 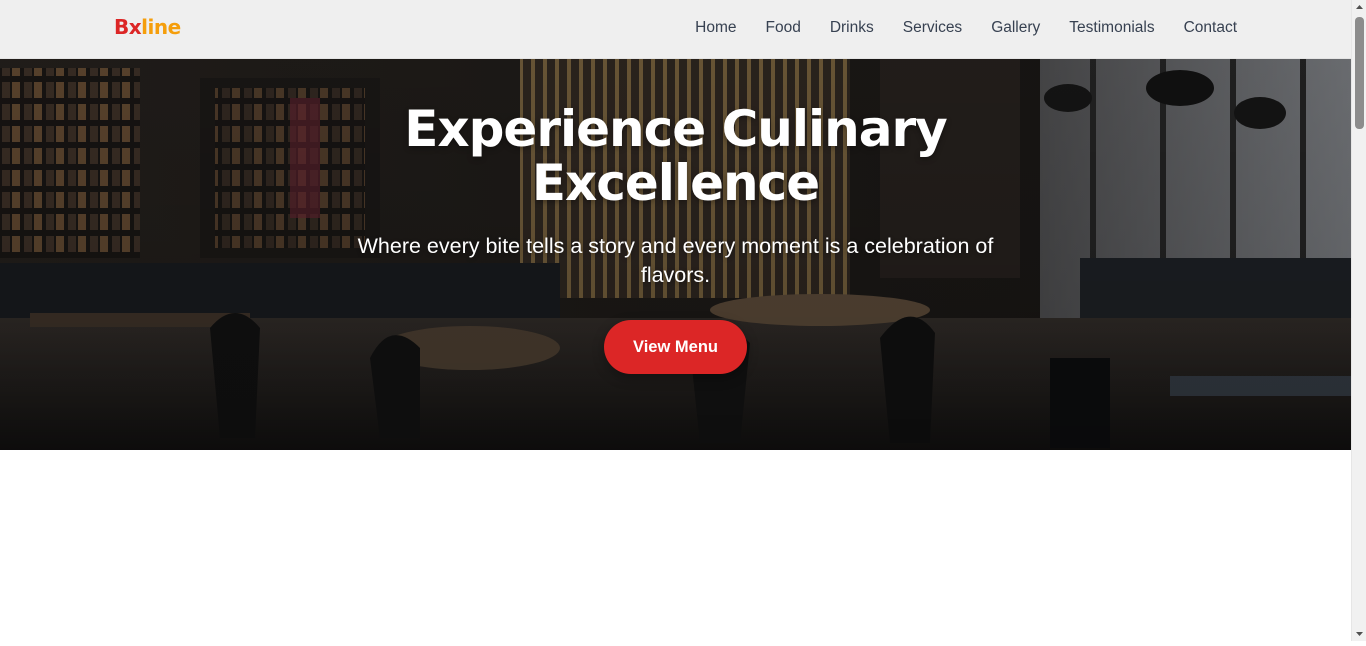 What do you see at coordinates (932, 28) in the screenshot?
I see `nav-link-services: Services` at bounding box center [932, 28].